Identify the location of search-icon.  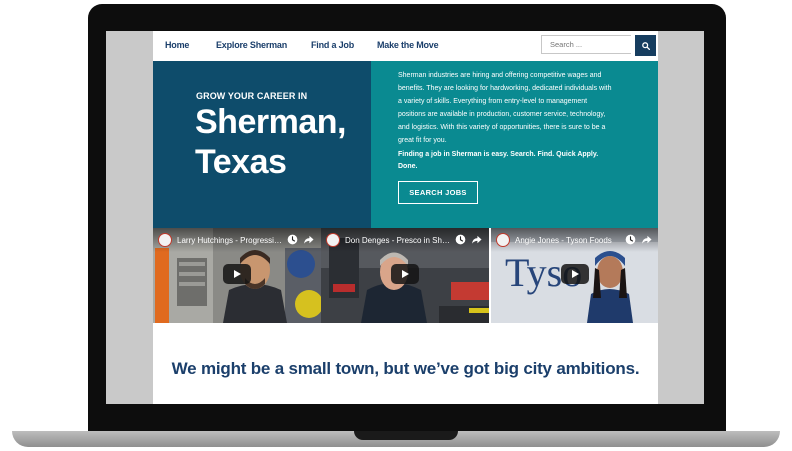
(645, 45).